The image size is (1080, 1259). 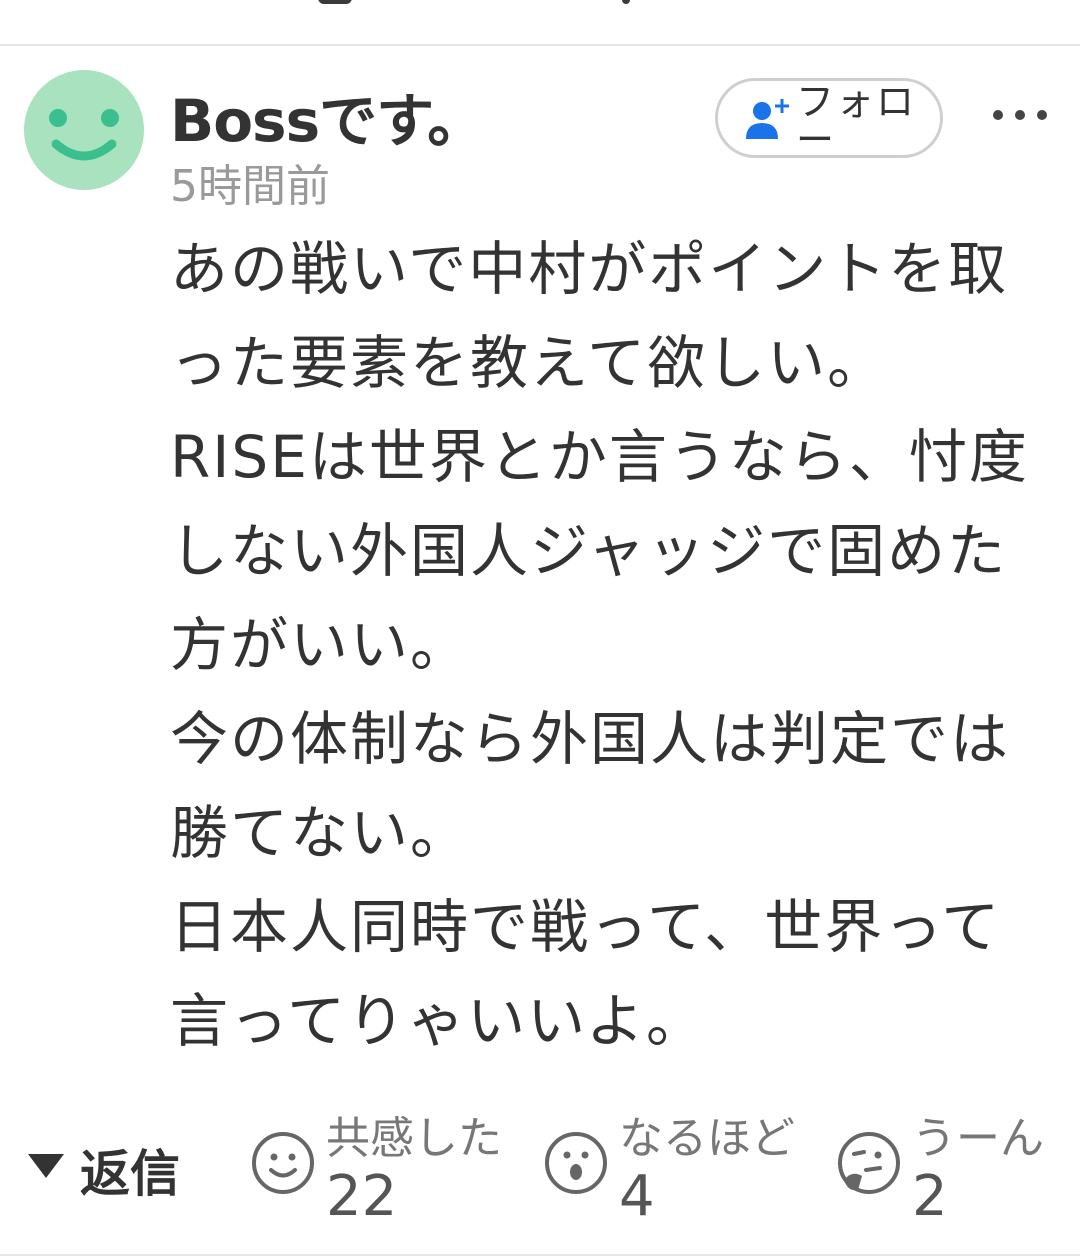 I want to click on reaction-insightful-button: なるほど 4, so click(x=678, y=1170).